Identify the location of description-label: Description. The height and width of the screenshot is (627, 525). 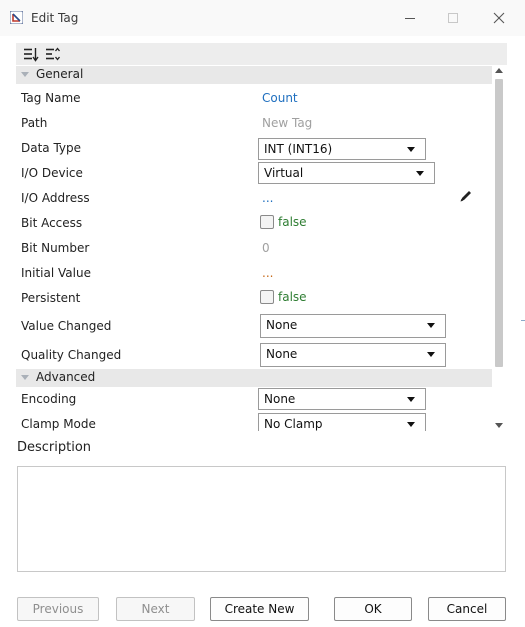
(54, 447).